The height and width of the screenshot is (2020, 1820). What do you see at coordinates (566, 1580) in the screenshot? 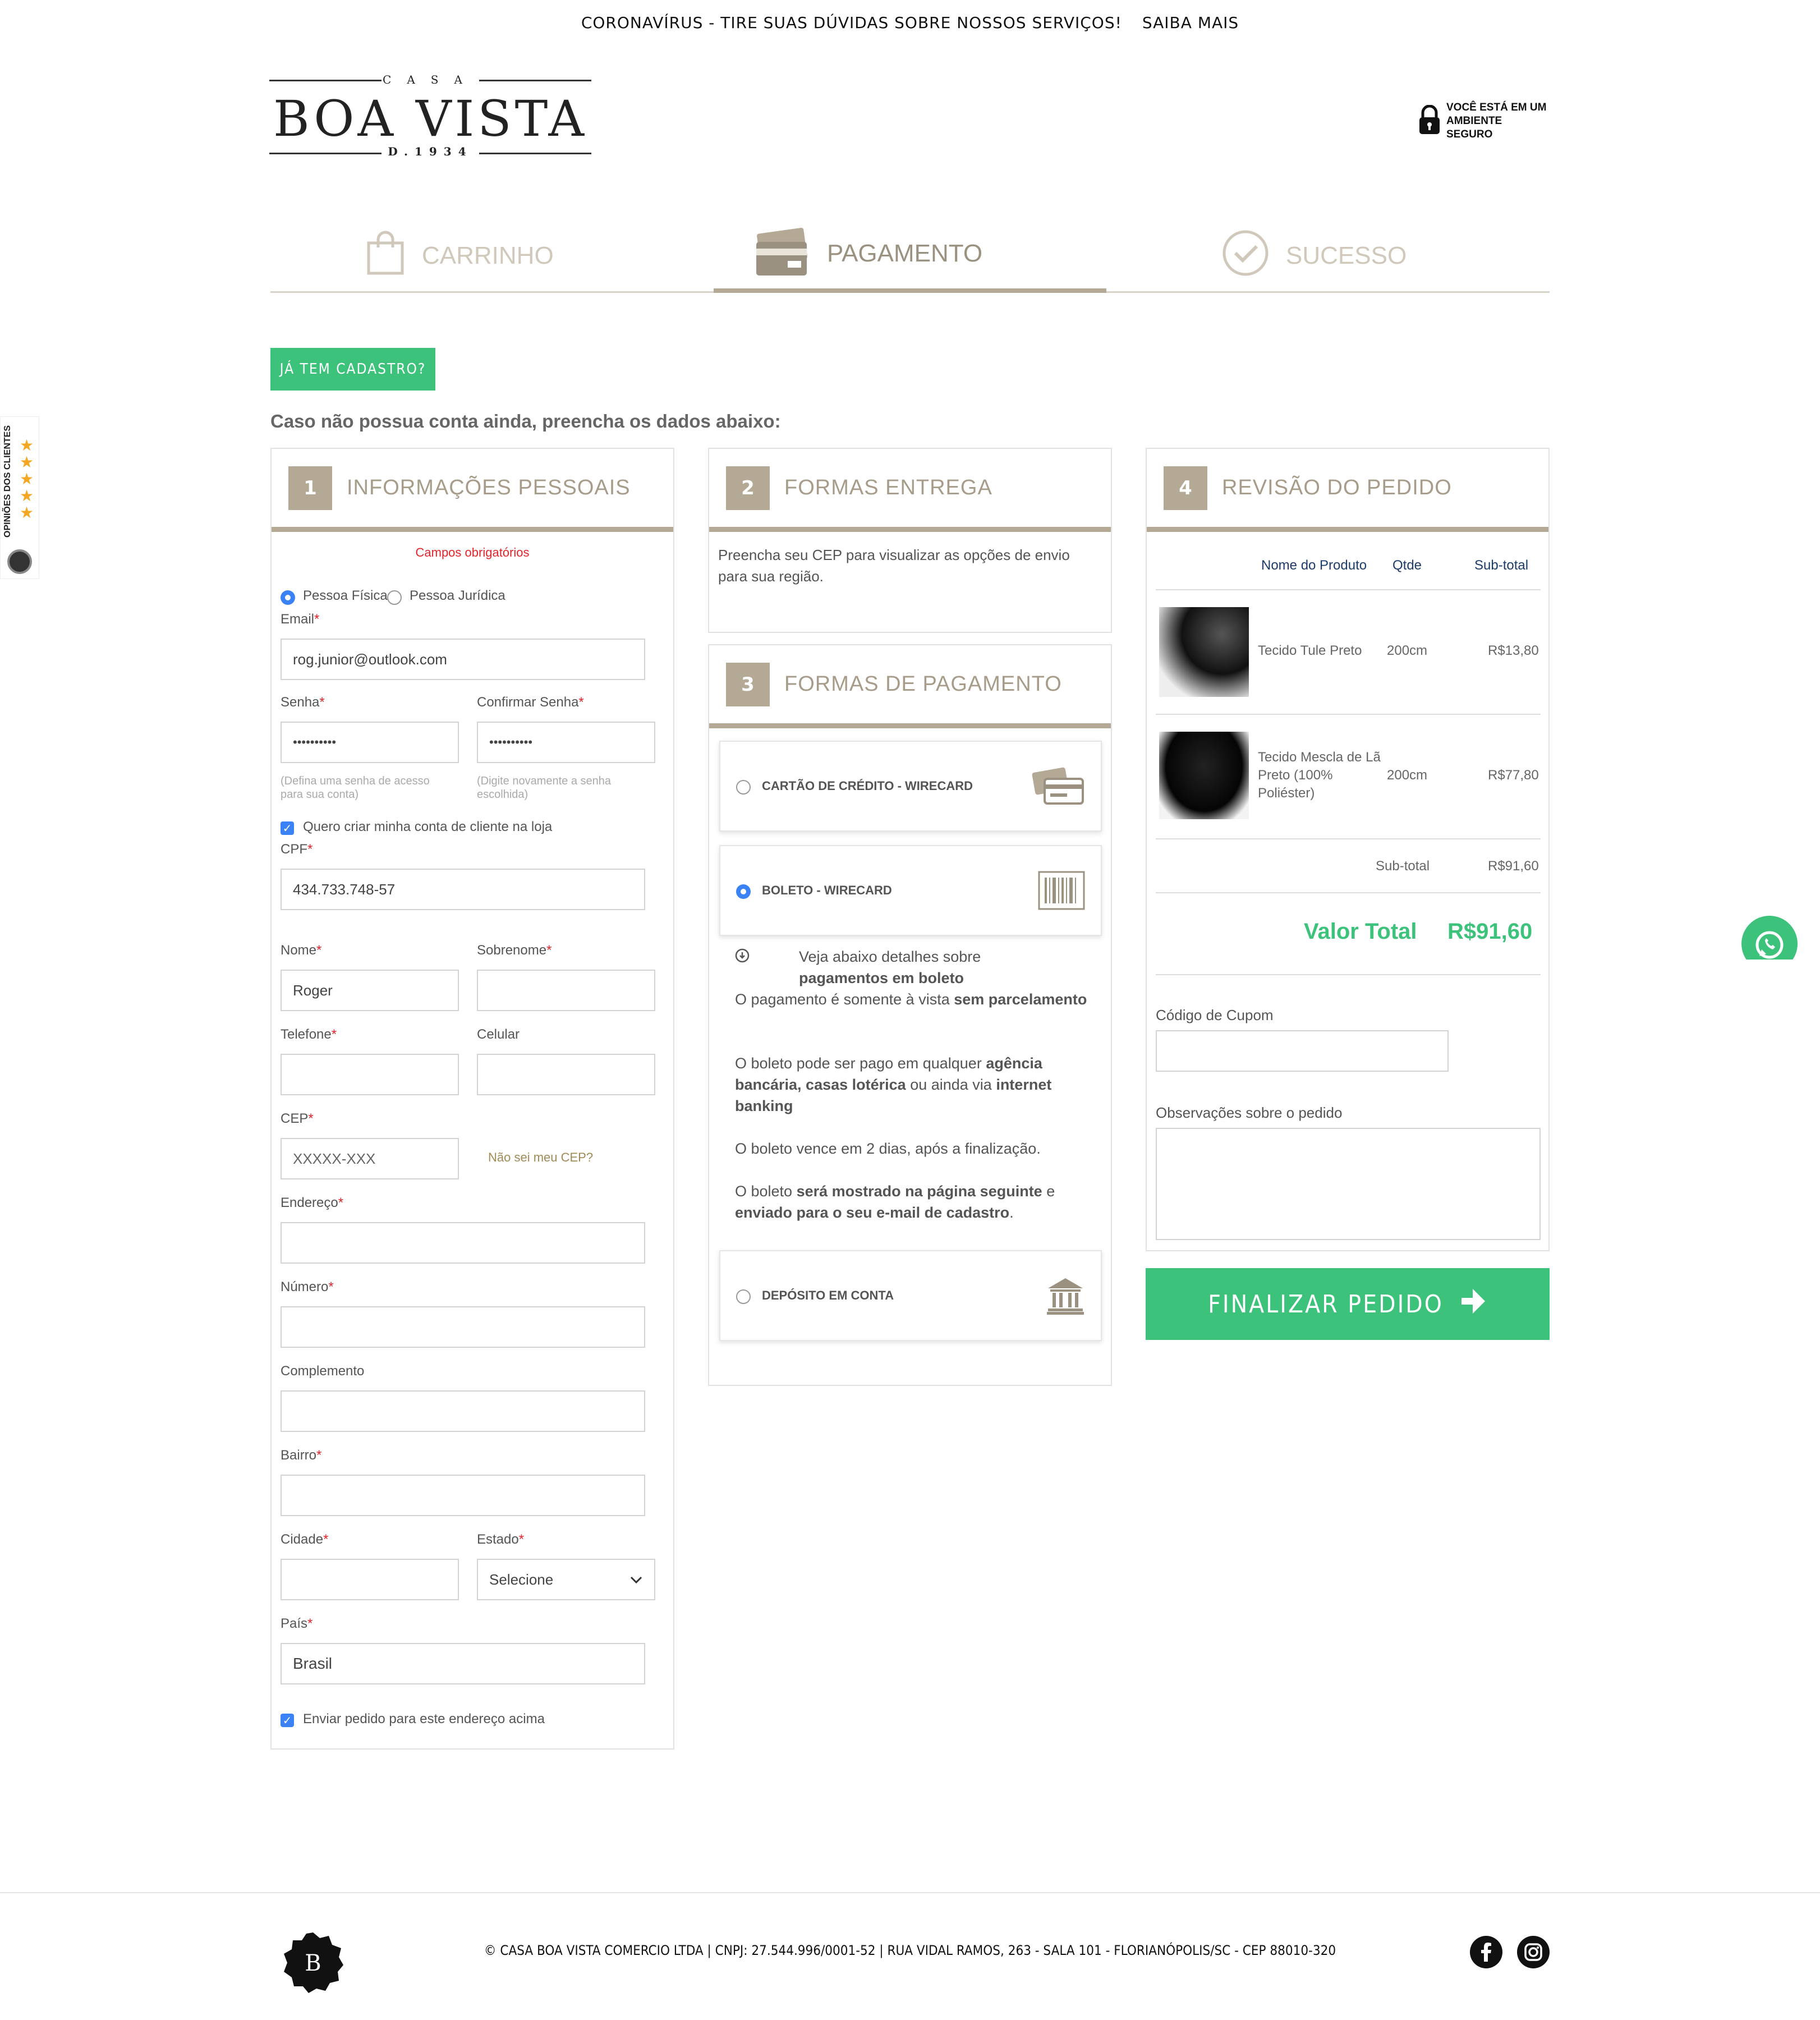
I see `estado-select: Selecione` at bounding box center [566, 1580].